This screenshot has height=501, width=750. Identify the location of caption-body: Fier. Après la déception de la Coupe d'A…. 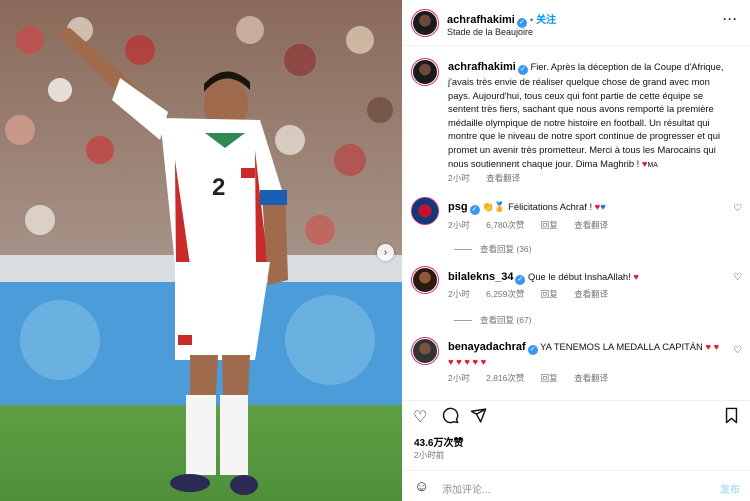
(586, 115).